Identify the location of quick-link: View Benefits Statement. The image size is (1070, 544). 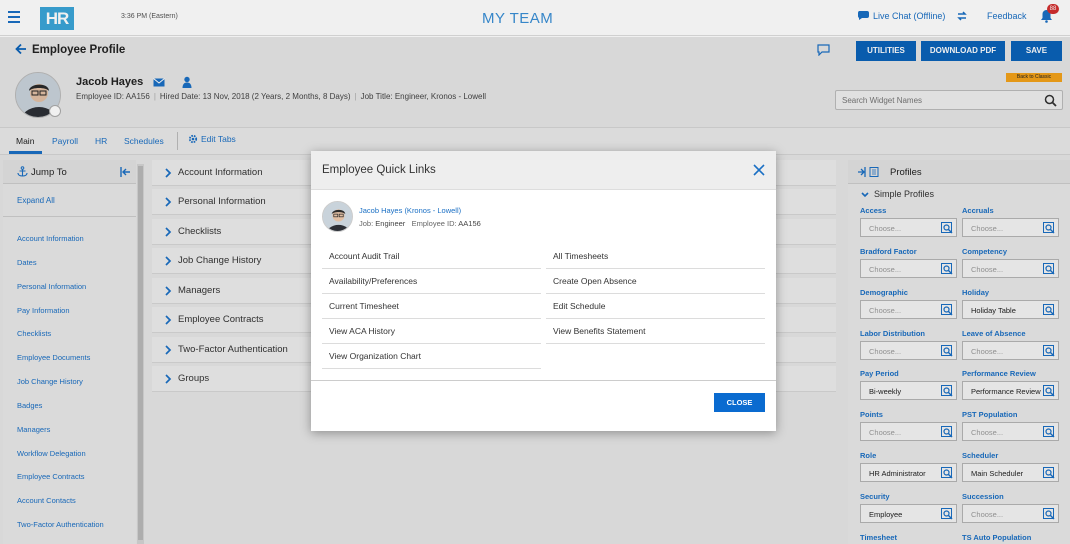
(655, 331).